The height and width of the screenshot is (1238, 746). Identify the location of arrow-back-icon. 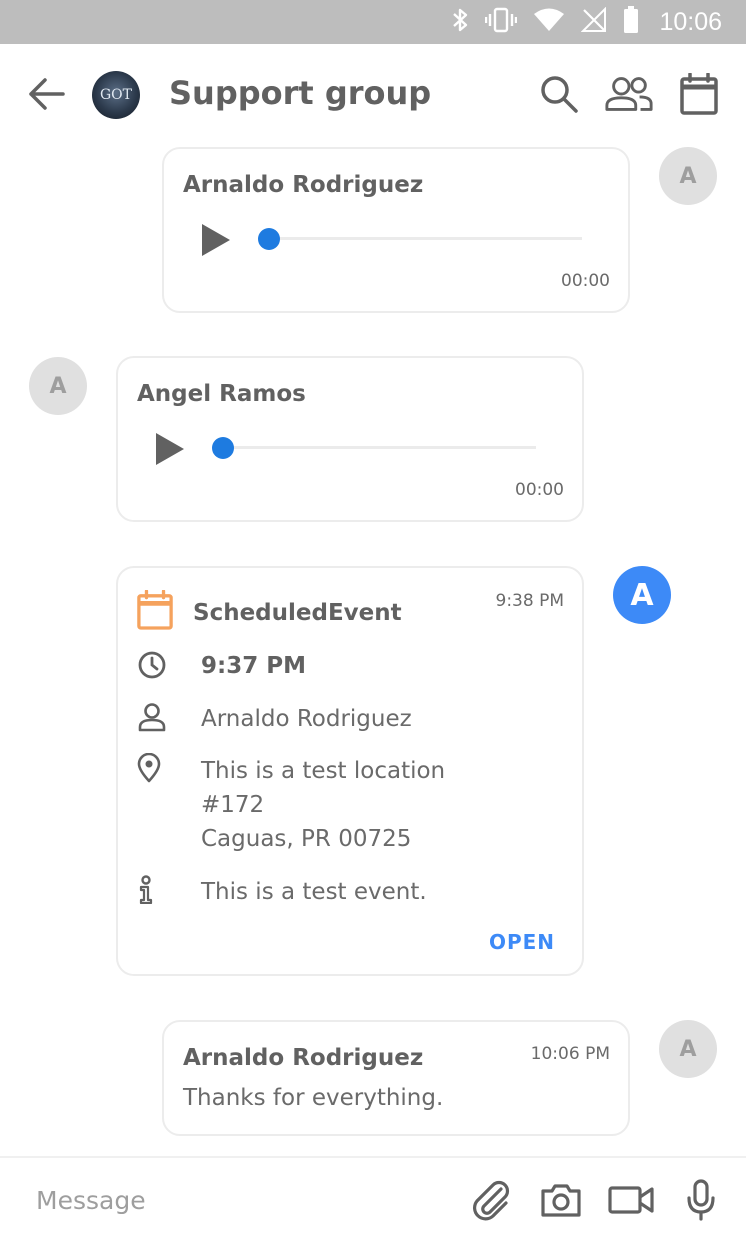
(47, 94).